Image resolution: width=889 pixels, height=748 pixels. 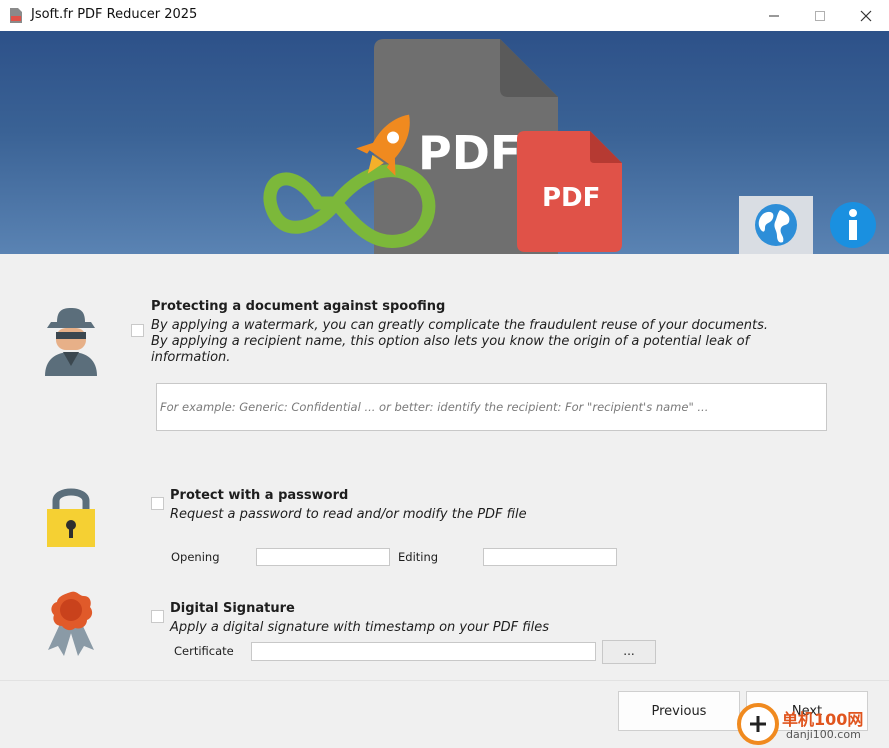 I want to click on spoofing-checkbox, so click(x=137, y=330).